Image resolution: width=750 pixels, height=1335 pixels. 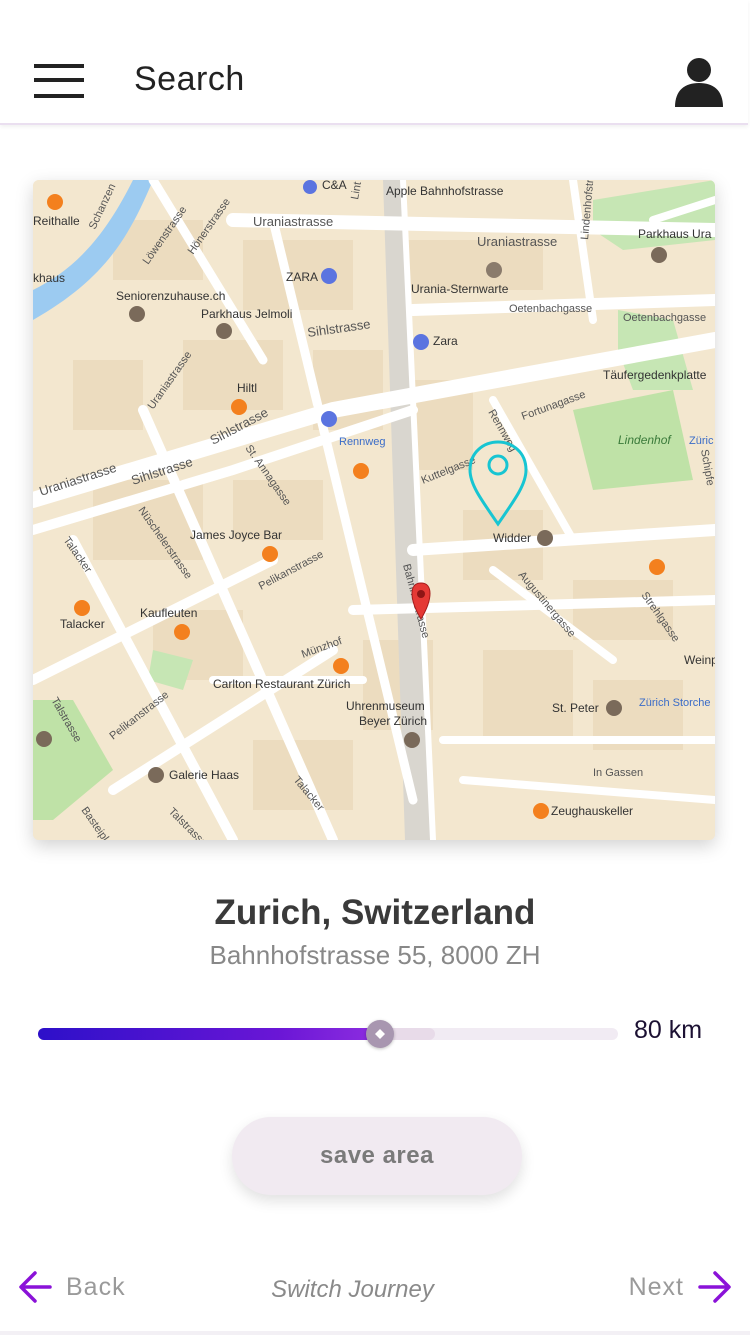 I want to click on next-label: Next, so click(x=656, y=1286).